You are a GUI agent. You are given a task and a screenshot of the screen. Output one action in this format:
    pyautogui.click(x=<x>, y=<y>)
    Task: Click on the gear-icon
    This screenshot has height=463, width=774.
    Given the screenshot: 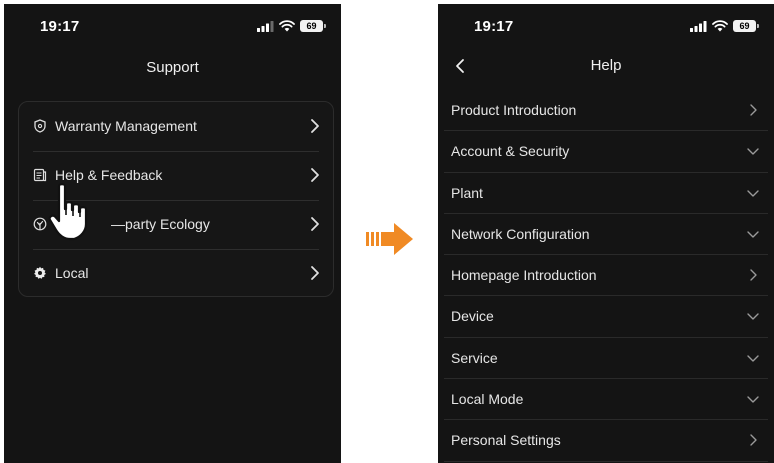 What is the action you would take?
    pyautogui.click(x=40, y=272)
    